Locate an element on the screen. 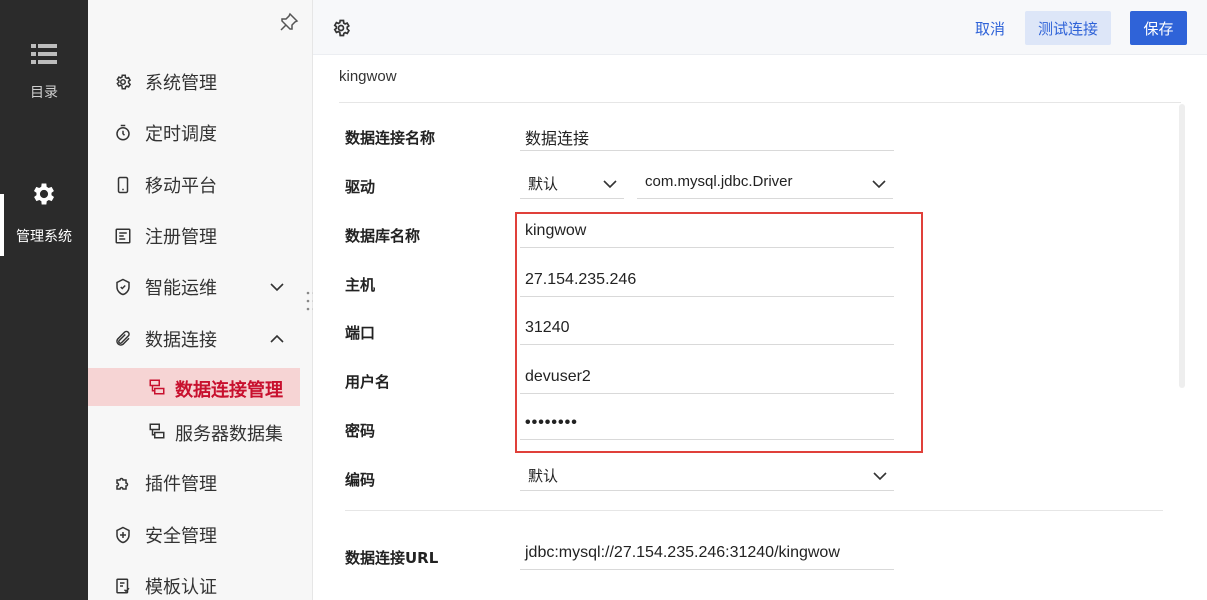 This screenshot has width=1207, height=600. encoding-label: 编码 is located at coordinates (360, 480).